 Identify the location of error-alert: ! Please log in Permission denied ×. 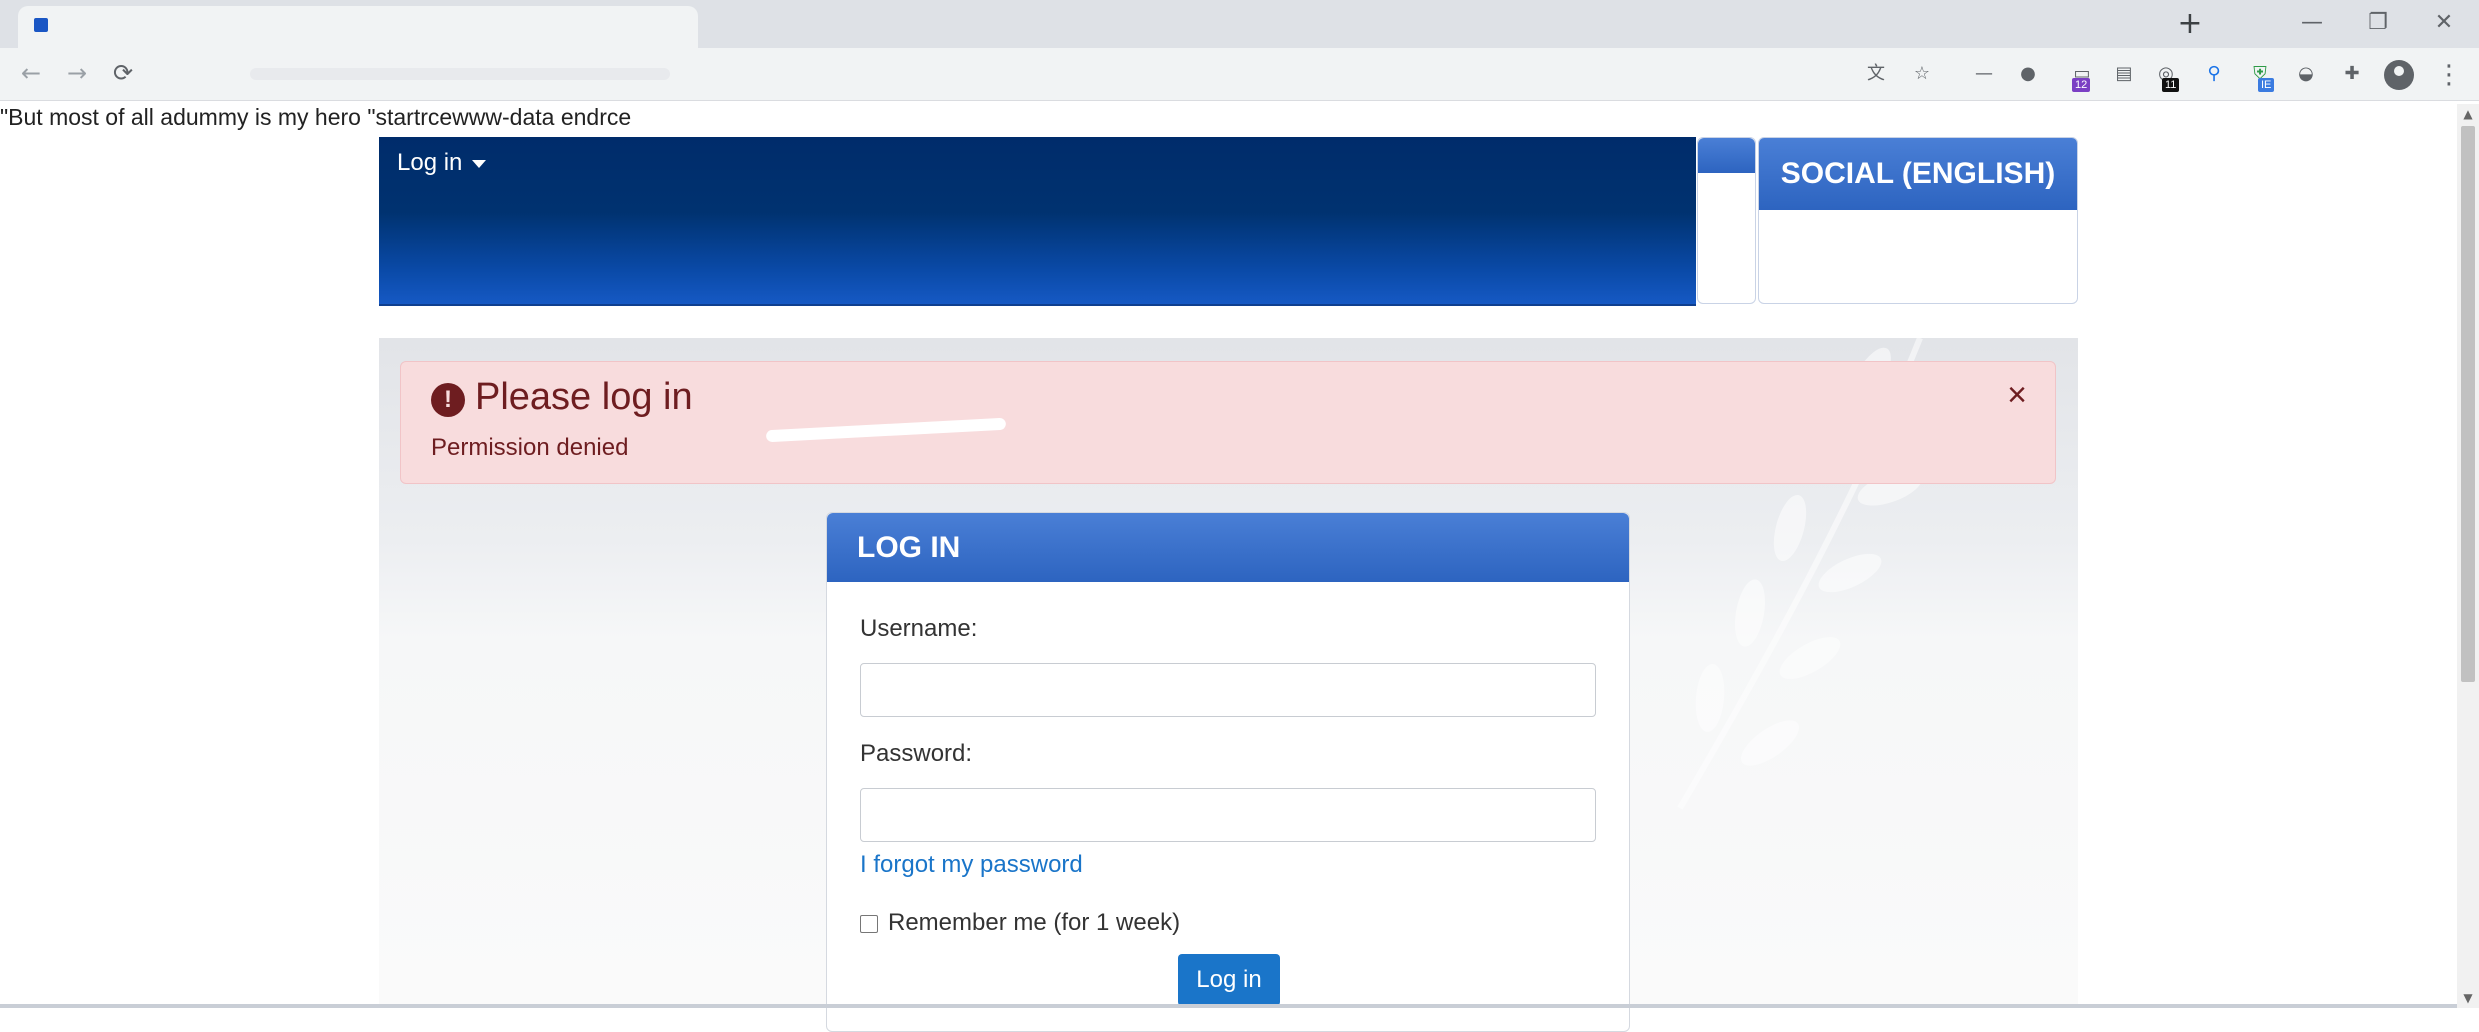
(1228, 422).